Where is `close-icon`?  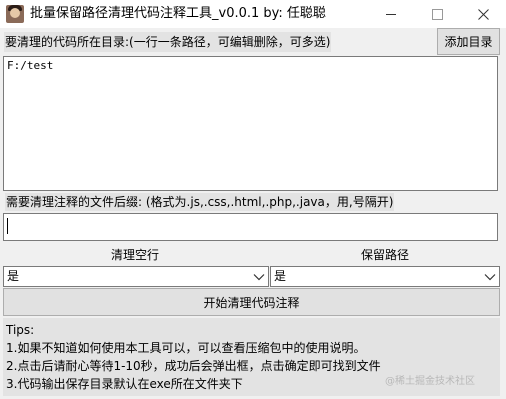 close-icon is located at coordinates (483, 14).